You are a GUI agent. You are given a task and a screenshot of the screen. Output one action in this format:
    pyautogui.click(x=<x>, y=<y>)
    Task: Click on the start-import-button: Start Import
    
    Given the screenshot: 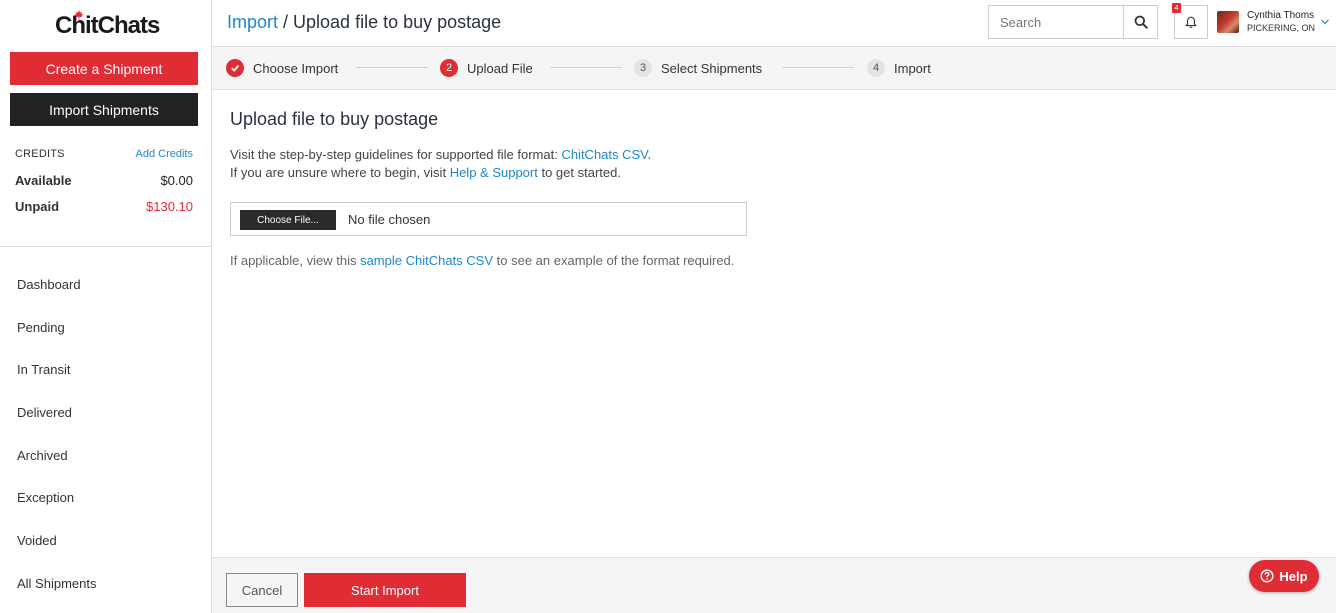 What is the action you would take?
    pyautogui.click(x=385, y=590)
    